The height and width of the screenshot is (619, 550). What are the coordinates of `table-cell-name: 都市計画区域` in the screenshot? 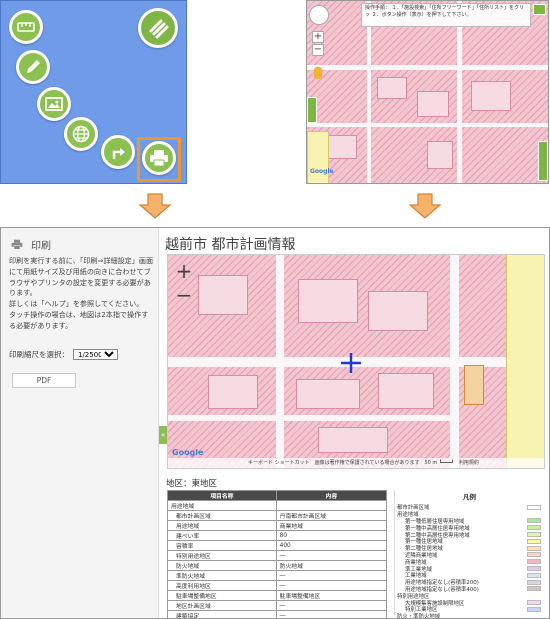 It's located at (222, 515).